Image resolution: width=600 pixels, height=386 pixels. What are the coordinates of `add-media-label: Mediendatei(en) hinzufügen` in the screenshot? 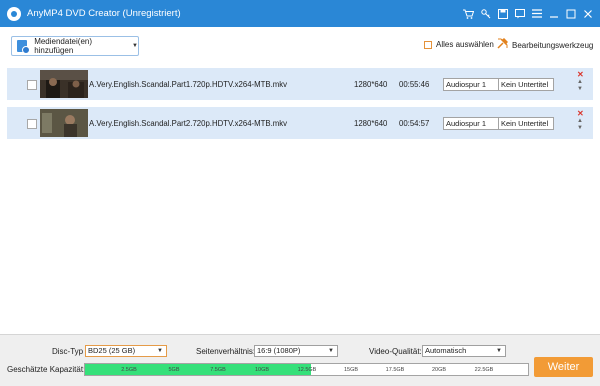 It's located at (63, 46).